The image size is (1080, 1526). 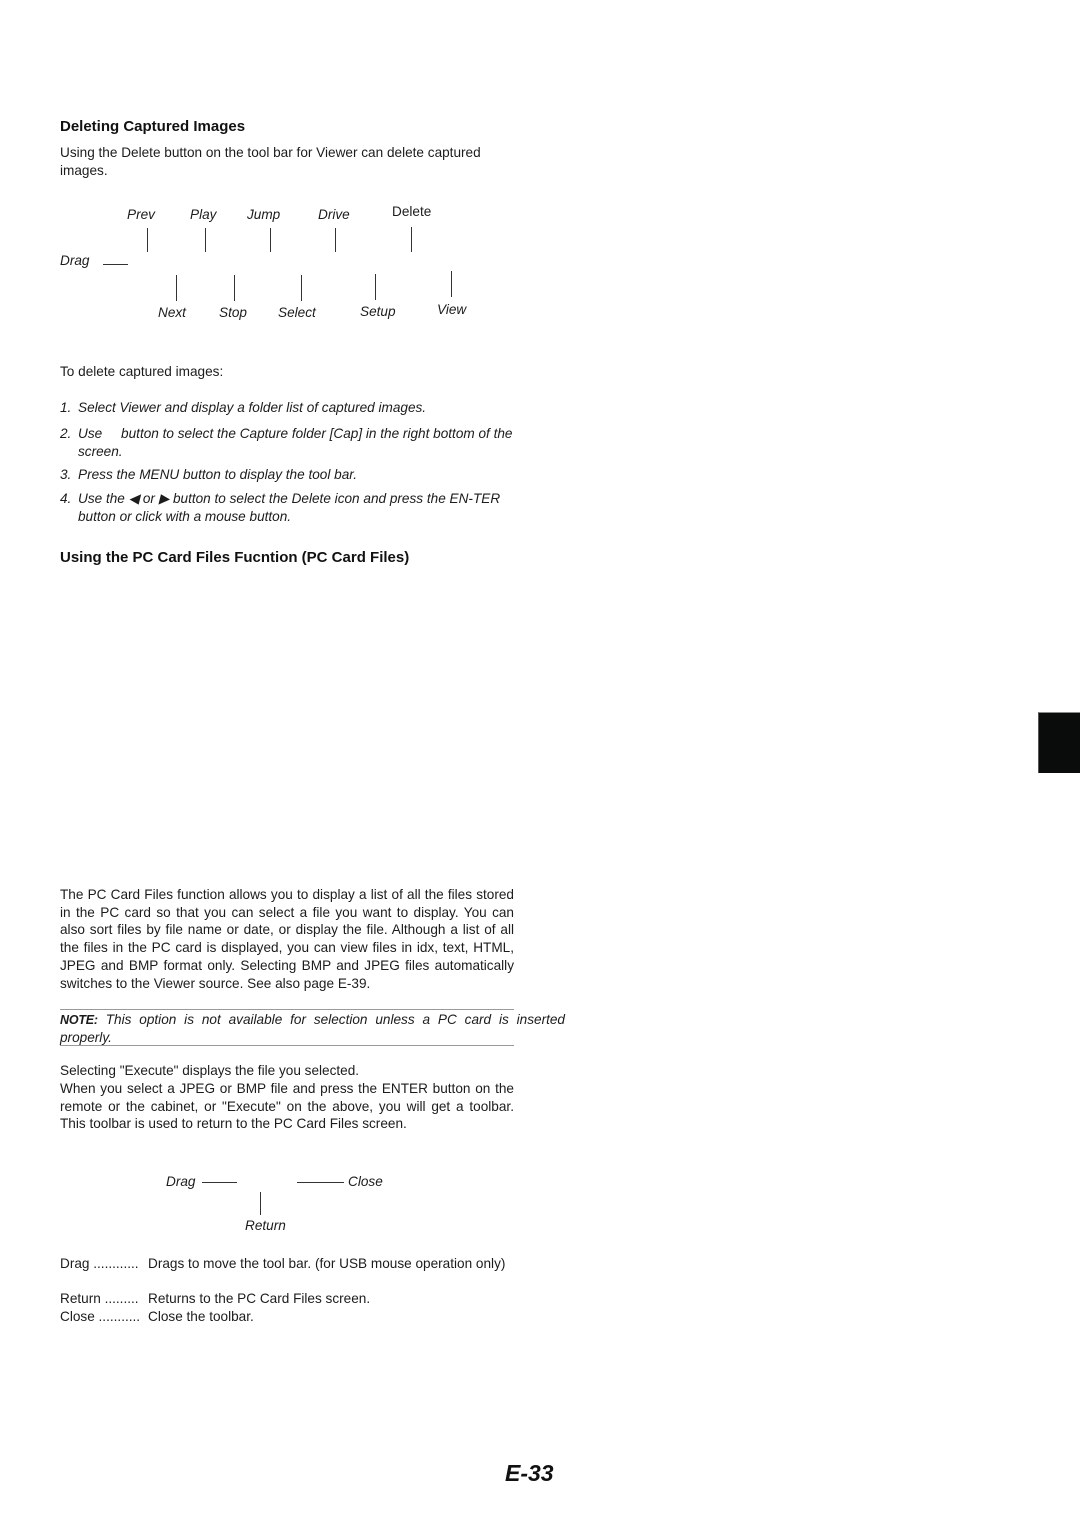 What do you see at coordinates (75, 260) in the screenshot?
I see `label-drag: Drag` at bounding box center [75, 260].